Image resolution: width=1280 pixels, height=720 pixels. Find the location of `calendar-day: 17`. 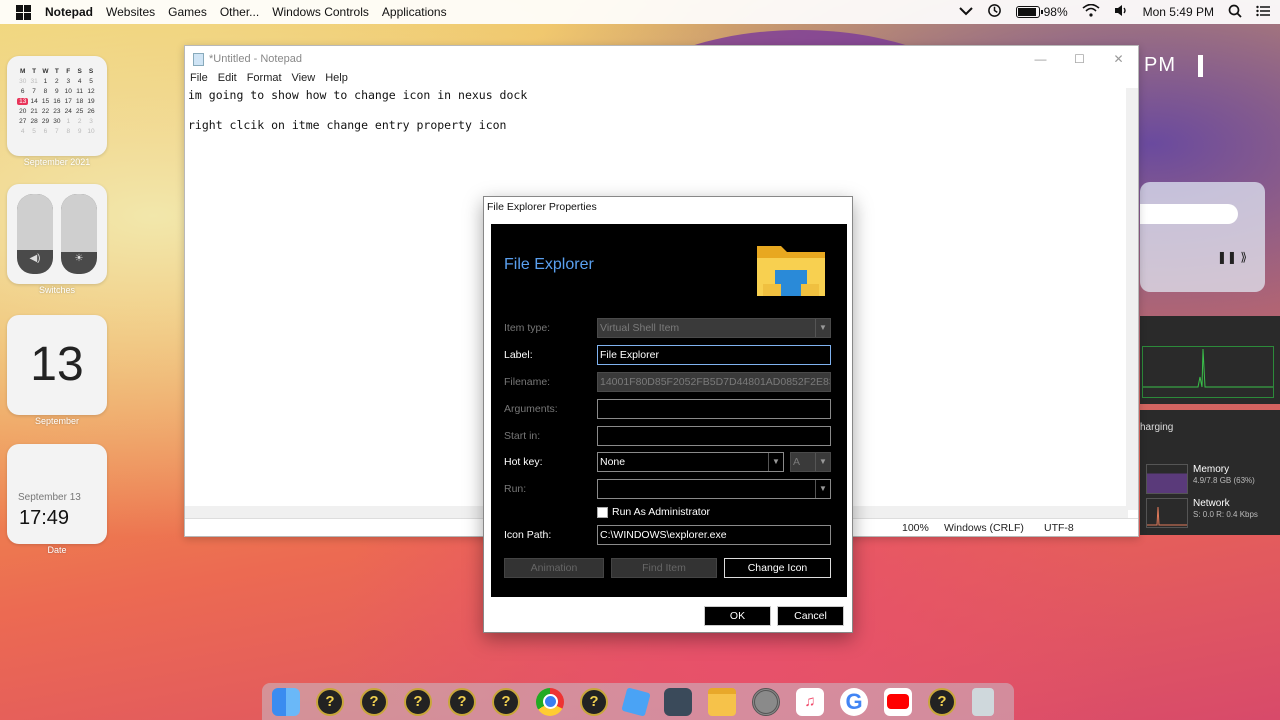

calendar-day: 17 is located at coordinates (68, 101).